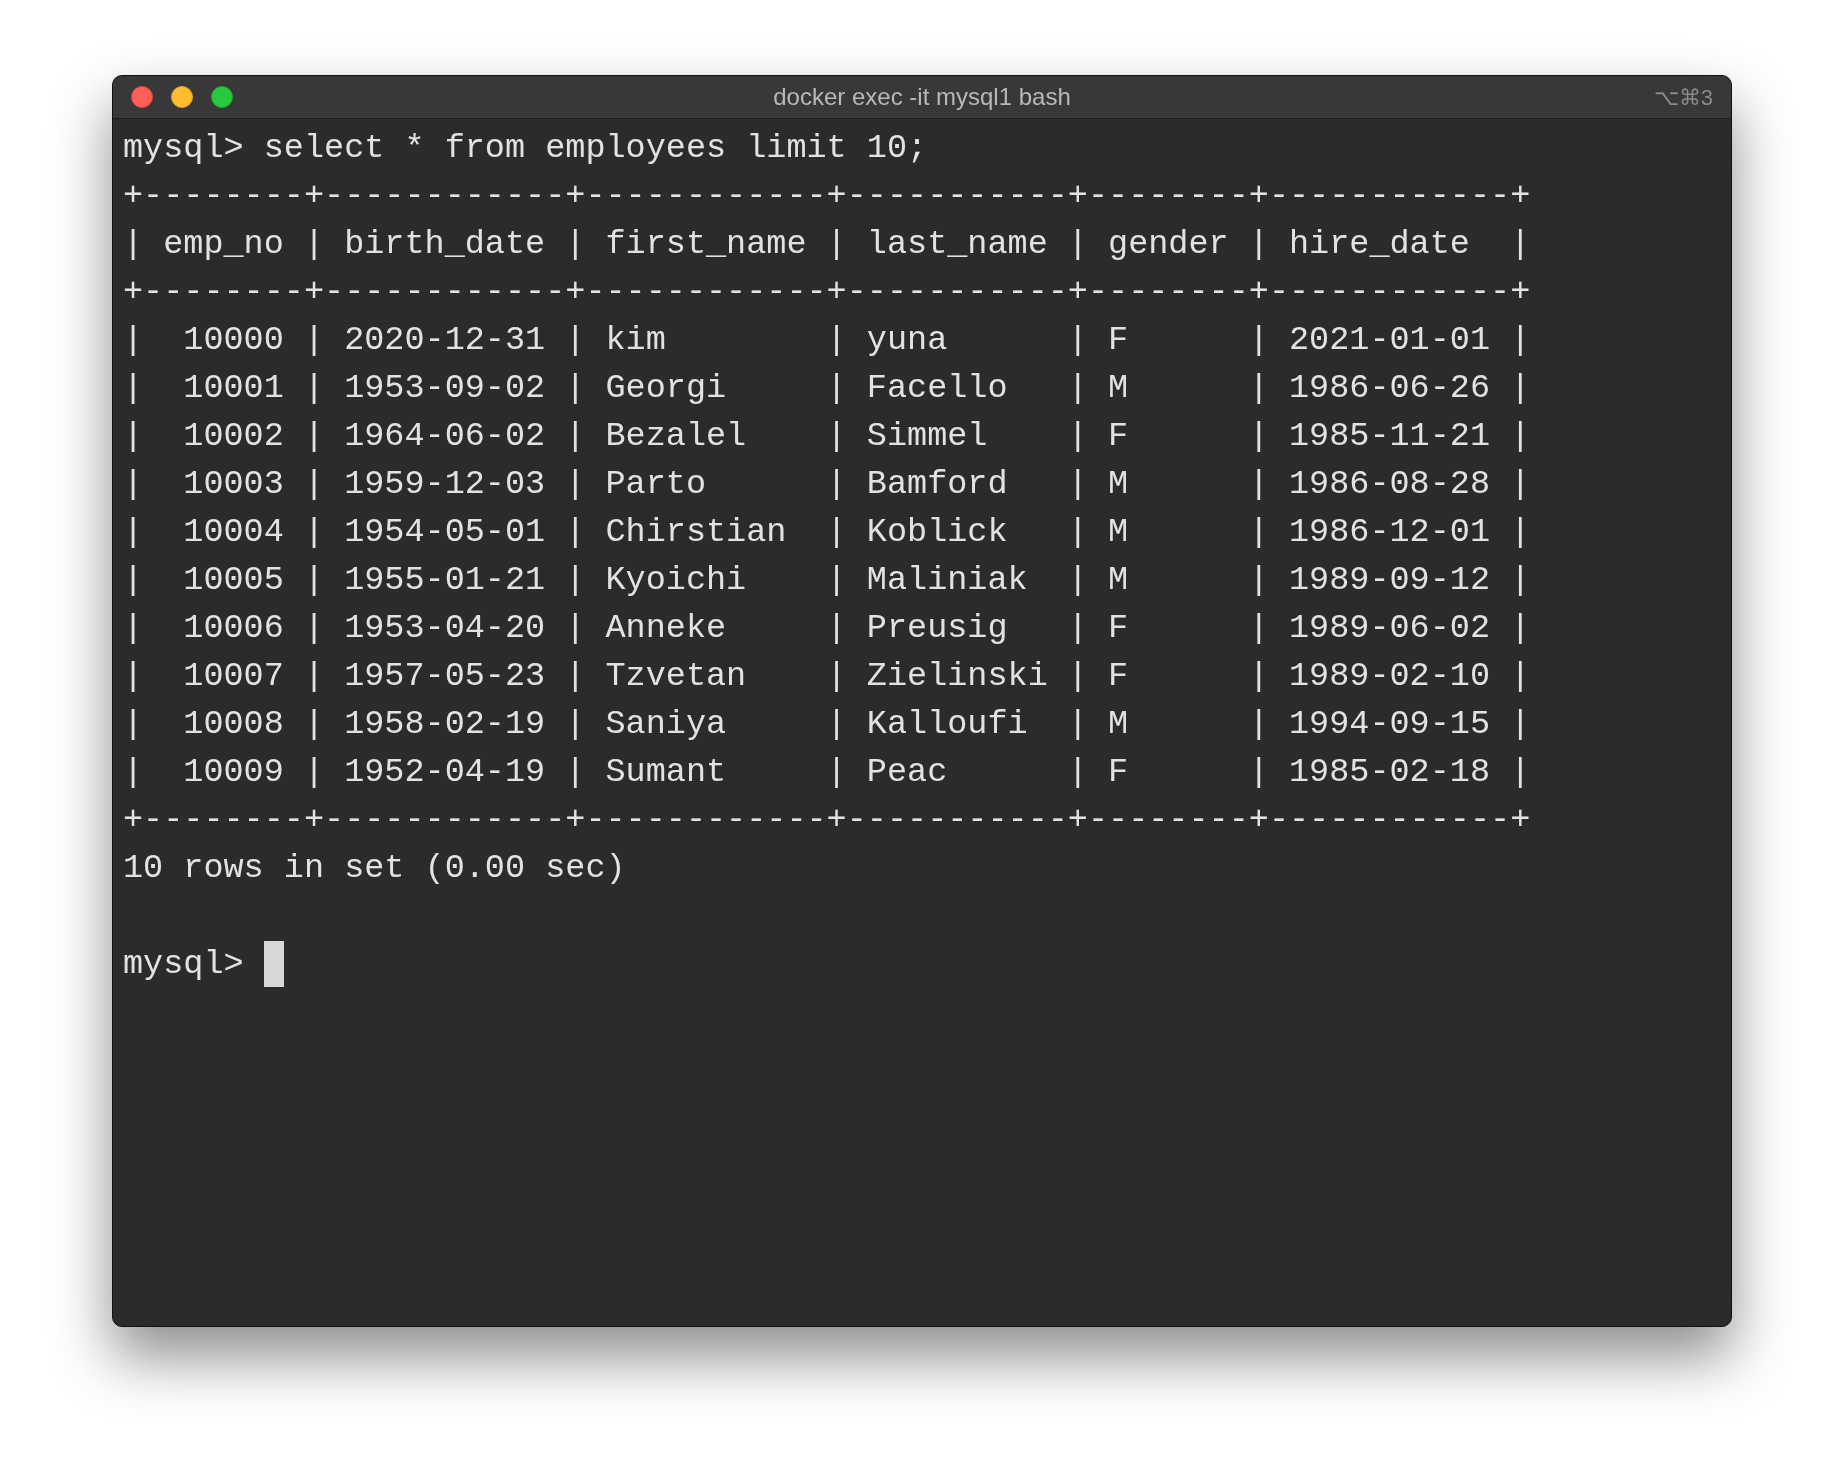  I want to click on cursor, so click(273, 964).